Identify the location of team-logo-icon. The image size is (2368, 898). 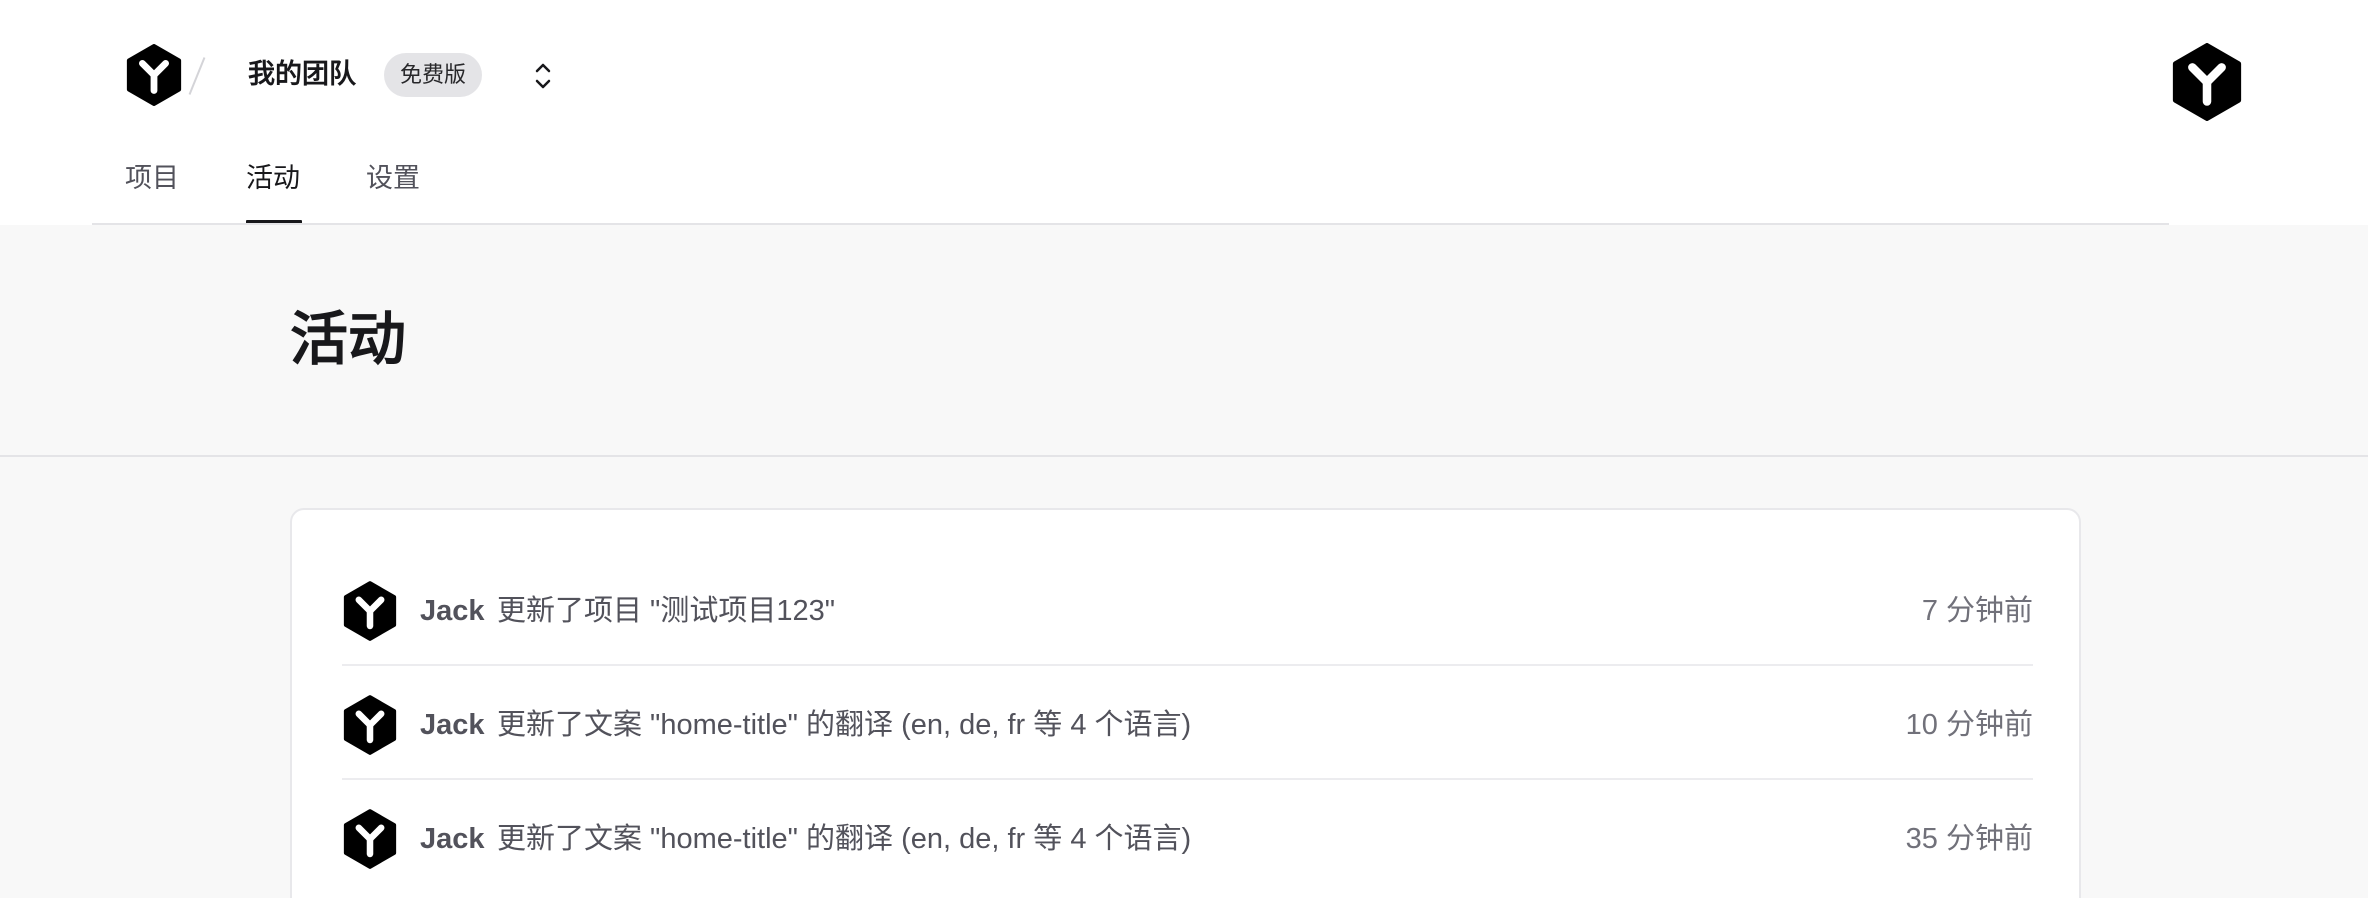
(154, 75).